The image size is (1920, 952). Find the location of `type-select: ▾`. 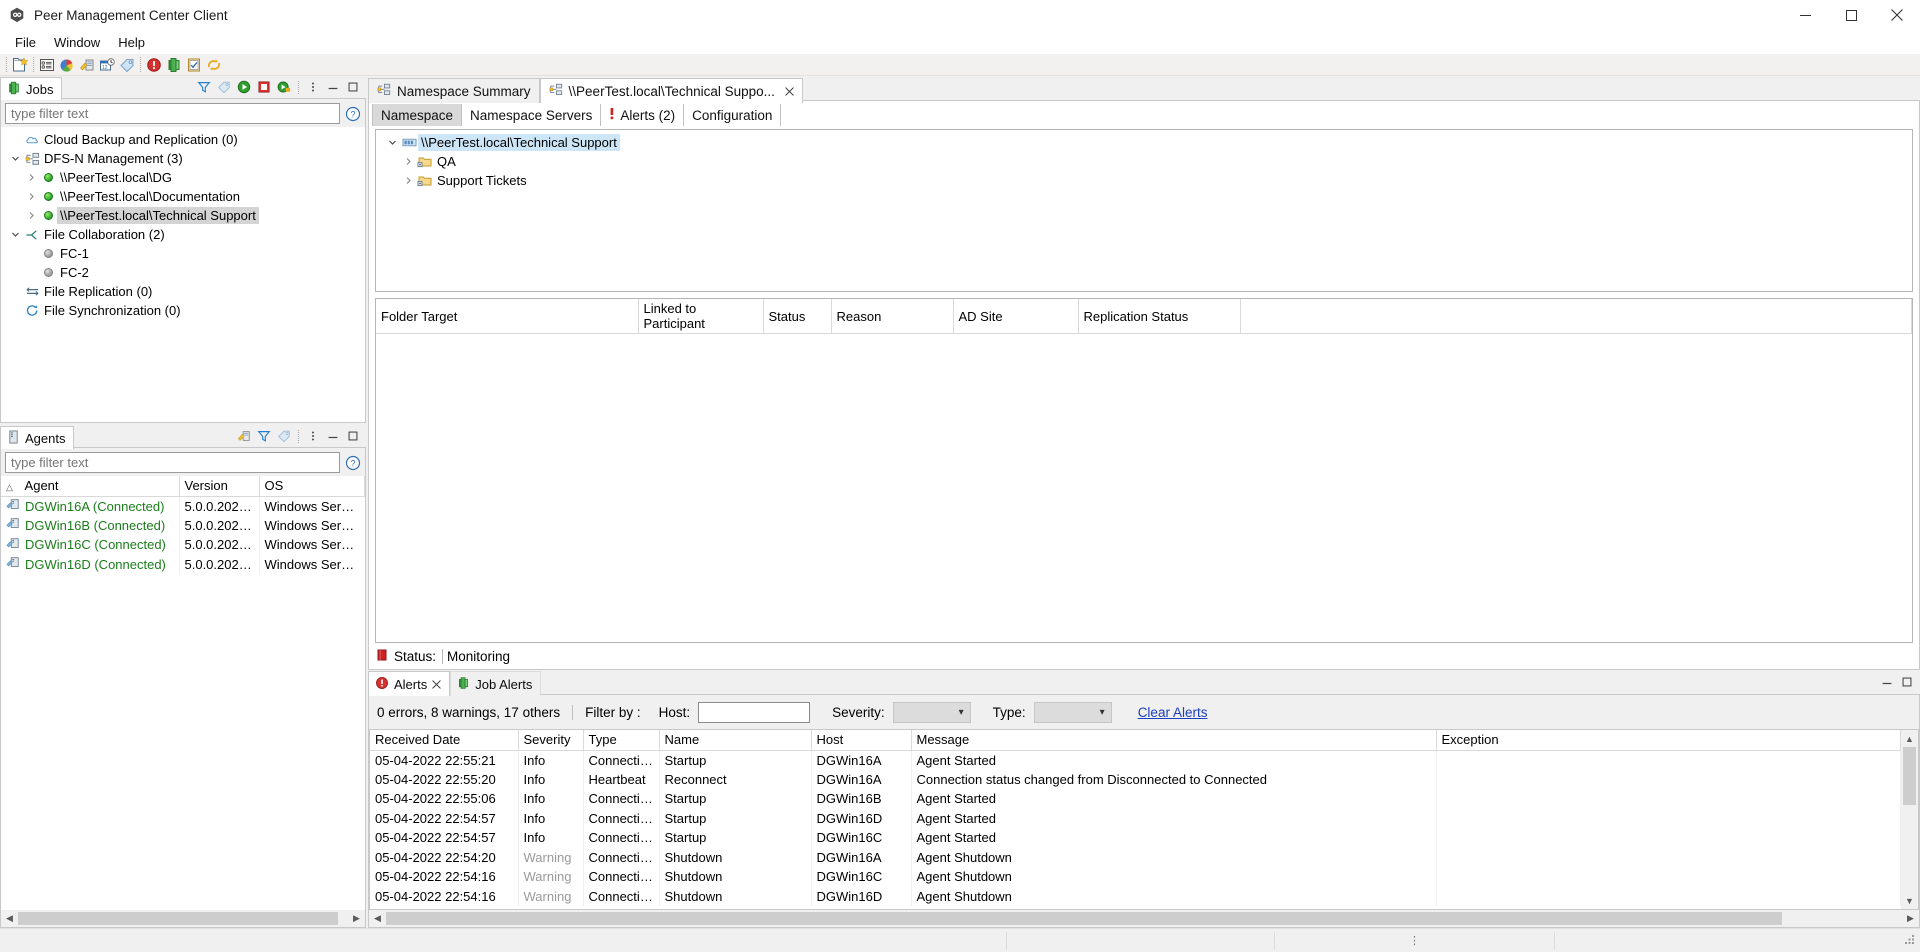

type-select: ▾ is located at coordinates (1072, 712).